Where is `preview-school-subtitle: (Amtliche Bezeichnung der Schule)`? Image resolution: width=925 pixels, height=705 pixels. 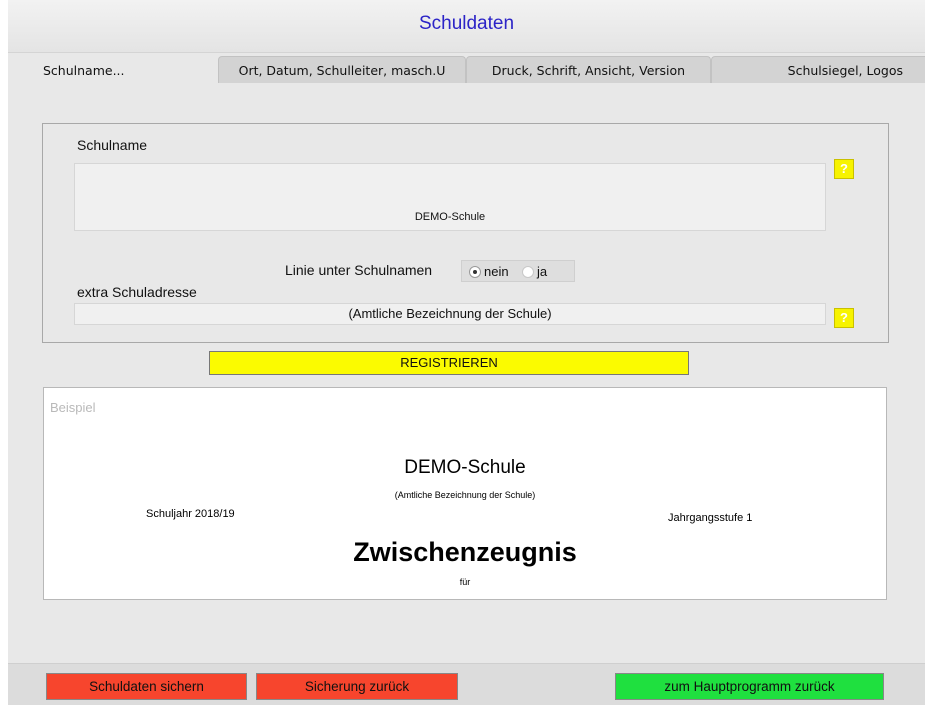
preview-school-subtitle: (Amtliche Bezeichnung der Schule) is located at coordinates (465, 495).